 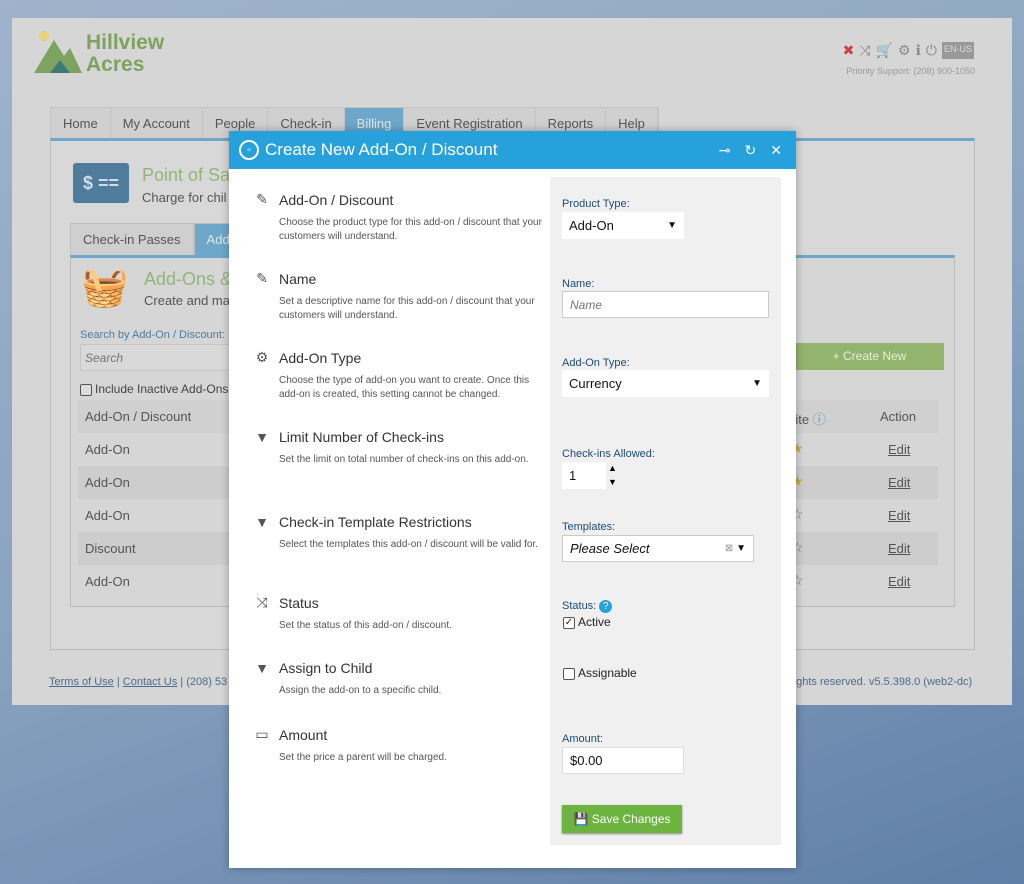 I want to click on help-icon: ?, so click(x=606, y=606).